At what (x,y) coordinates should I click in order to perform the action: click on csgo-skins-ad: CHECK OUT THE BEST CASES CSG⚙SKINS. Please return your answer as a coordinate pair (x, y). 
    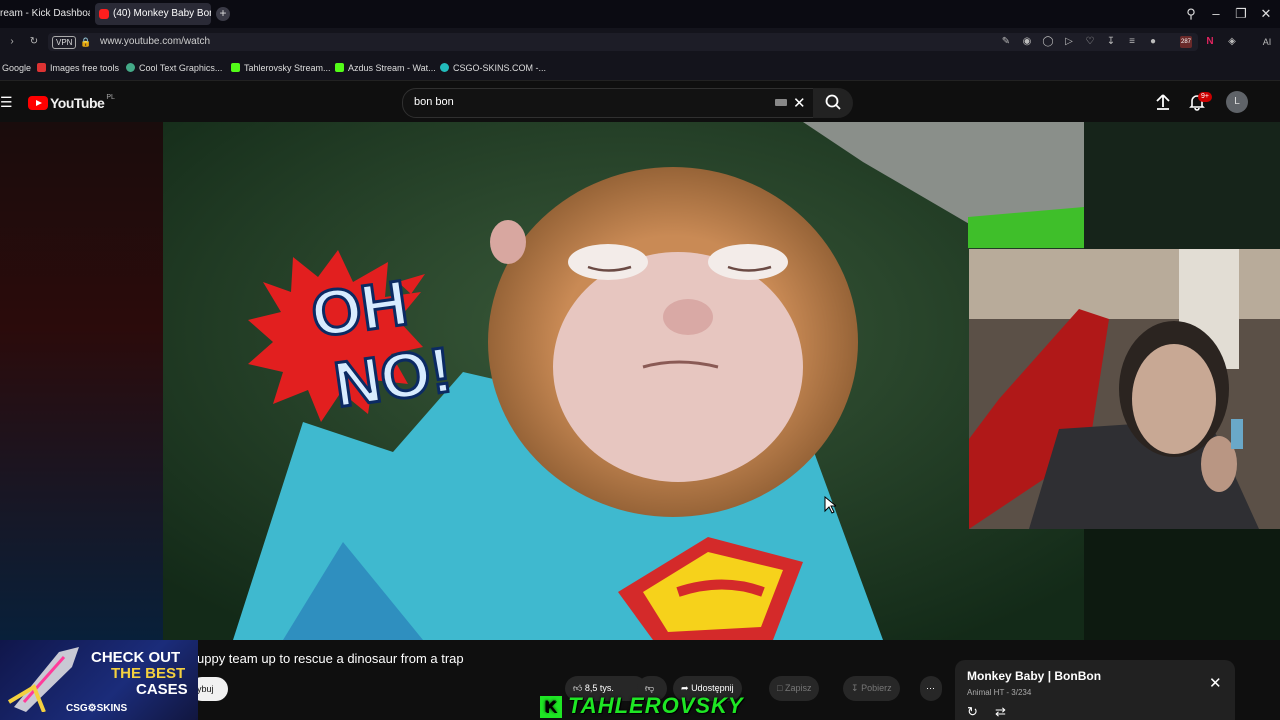
    Looking at the image, I should click on (99, 680).